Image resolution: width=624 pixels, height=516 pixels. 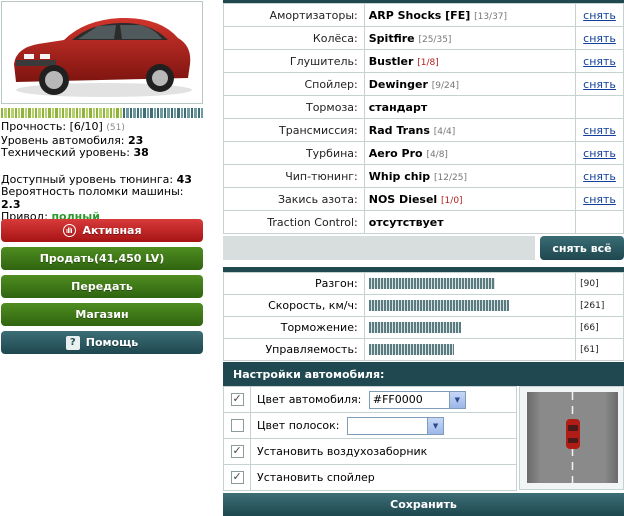 What do you see at coordinates (72, 342) in the screenshot?
I see `question-icon: ?` at bounding box center [72, 342].